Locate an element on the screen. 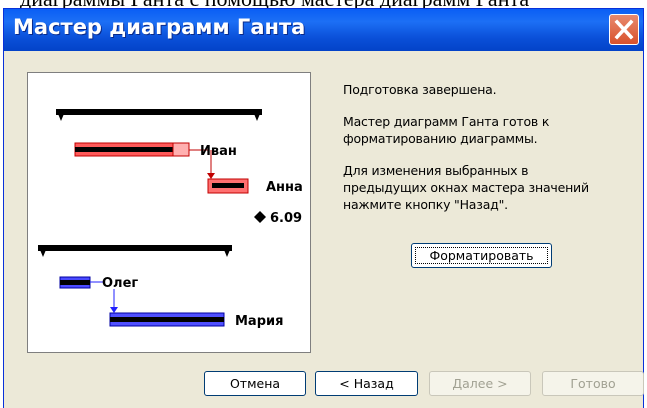 Image resolution: width=647 pixels, height=408 pixels. task-label-anna: Анна is located at coordinates (284, 187).